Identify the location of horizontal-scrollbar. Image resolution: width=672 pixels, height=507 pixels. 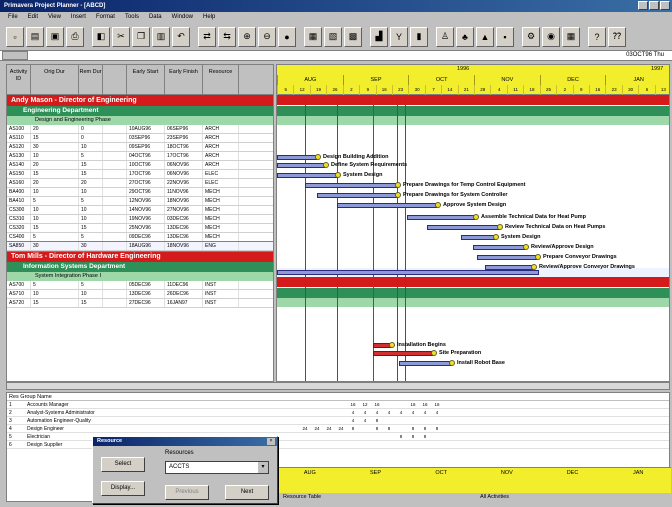
(338, 386).